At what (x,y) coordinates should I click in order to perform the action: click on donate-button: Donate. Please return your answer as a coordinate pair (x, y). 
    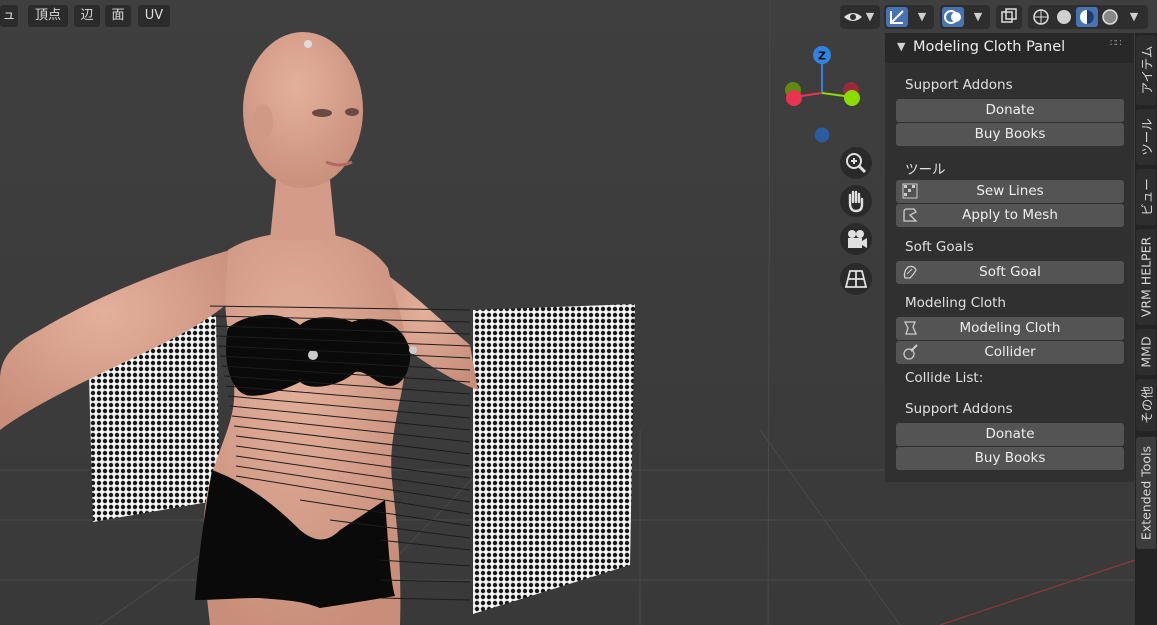
    Looking at the image, I should click on (1010, 110).